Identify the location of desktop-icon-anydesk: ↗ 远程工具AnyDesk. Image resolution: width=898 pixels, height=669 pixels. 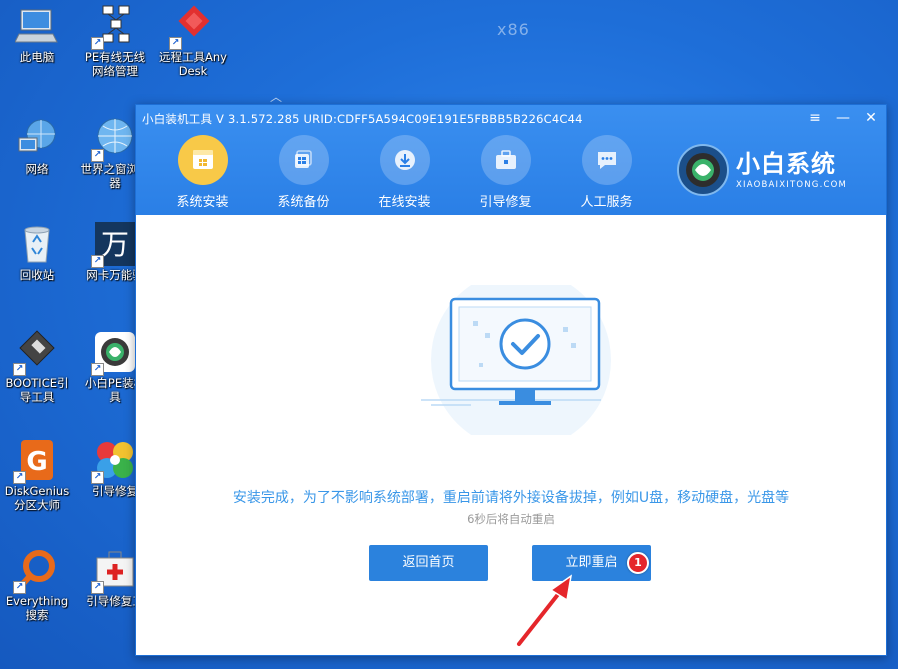
(193, 41).